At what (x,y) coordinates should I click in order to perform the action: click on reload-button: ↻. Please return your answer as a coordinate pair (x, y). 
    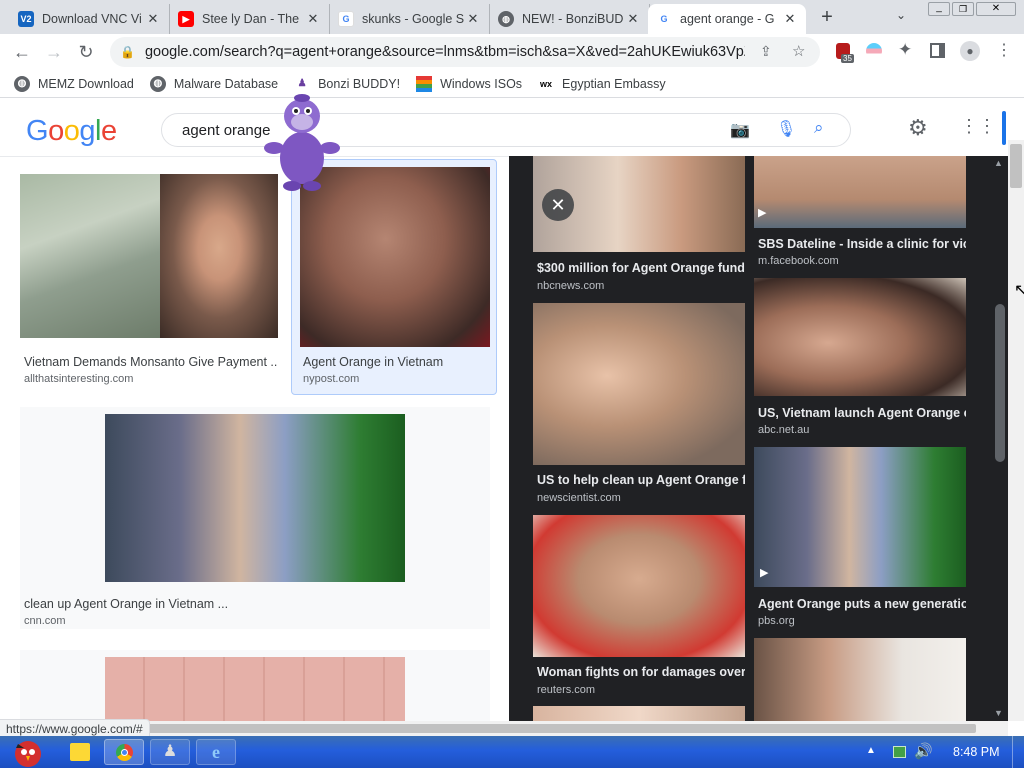
    Looking at the image, I should click on (86, 52).